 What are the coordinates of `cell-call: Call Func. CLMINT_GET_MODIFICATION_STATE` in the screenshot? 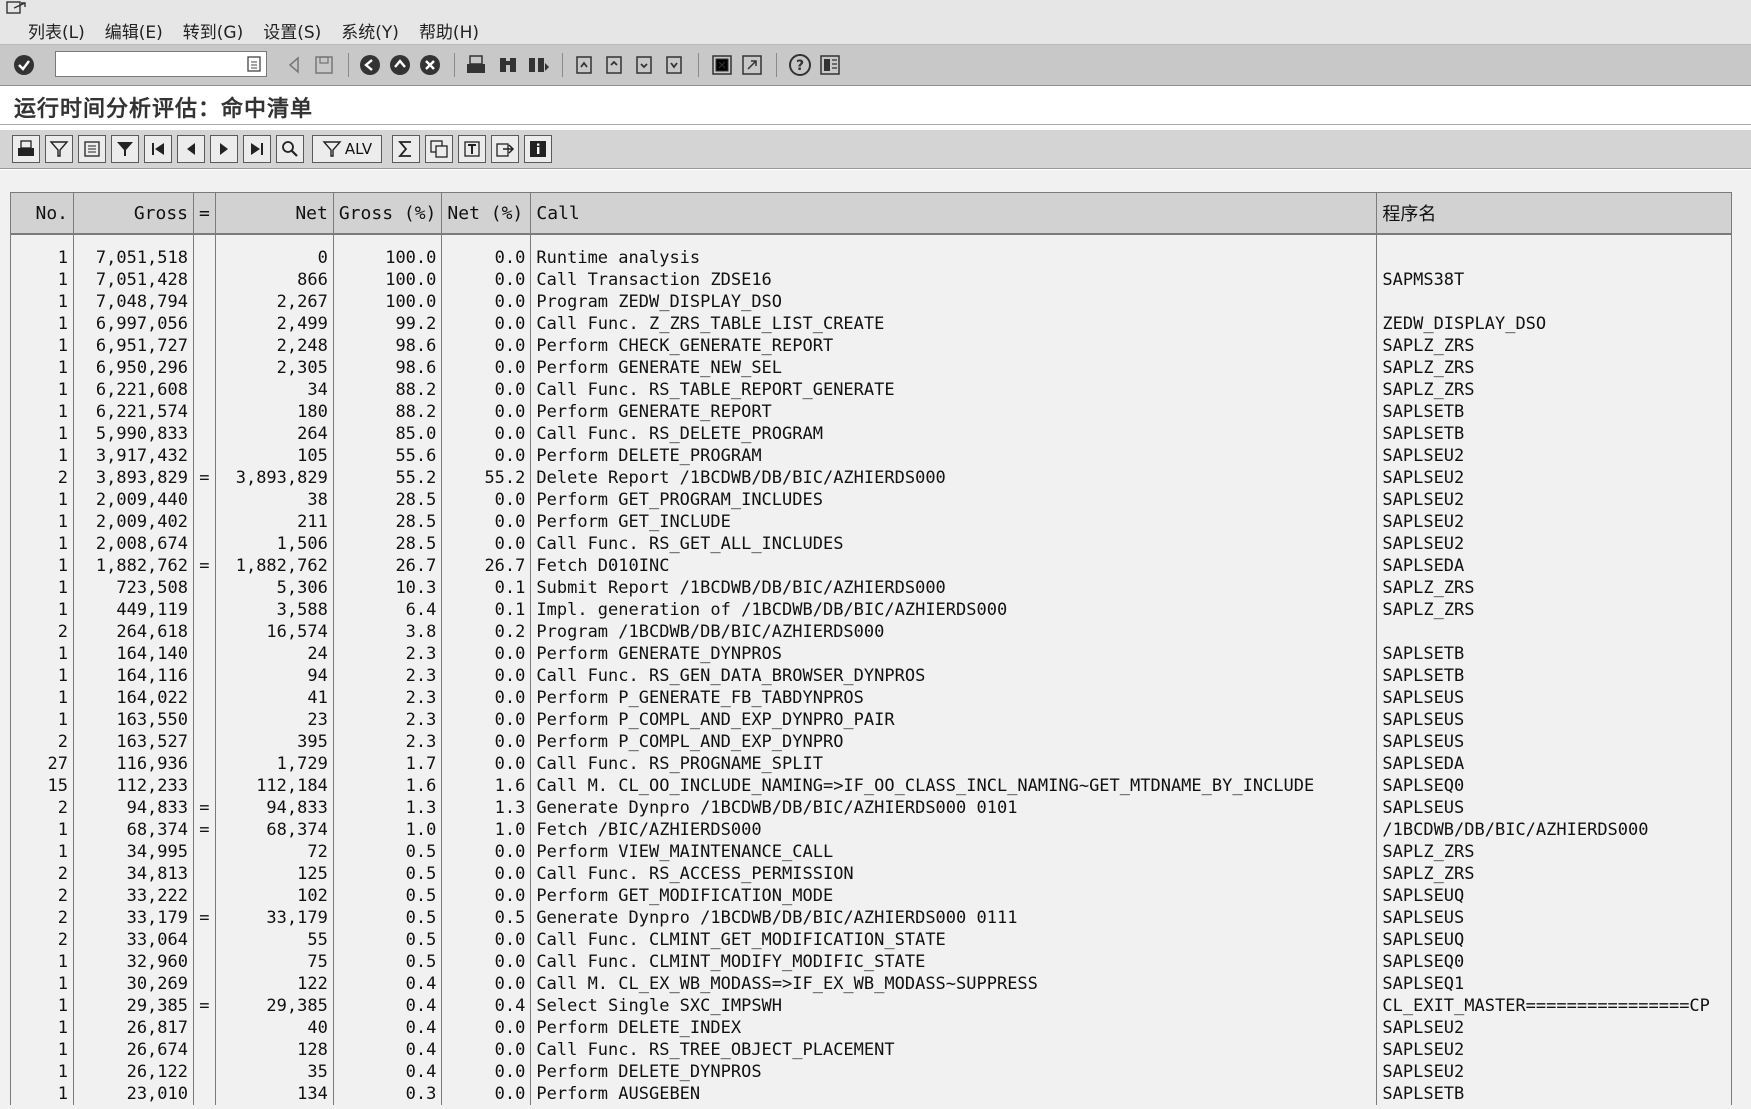 It's located at (954, 940).